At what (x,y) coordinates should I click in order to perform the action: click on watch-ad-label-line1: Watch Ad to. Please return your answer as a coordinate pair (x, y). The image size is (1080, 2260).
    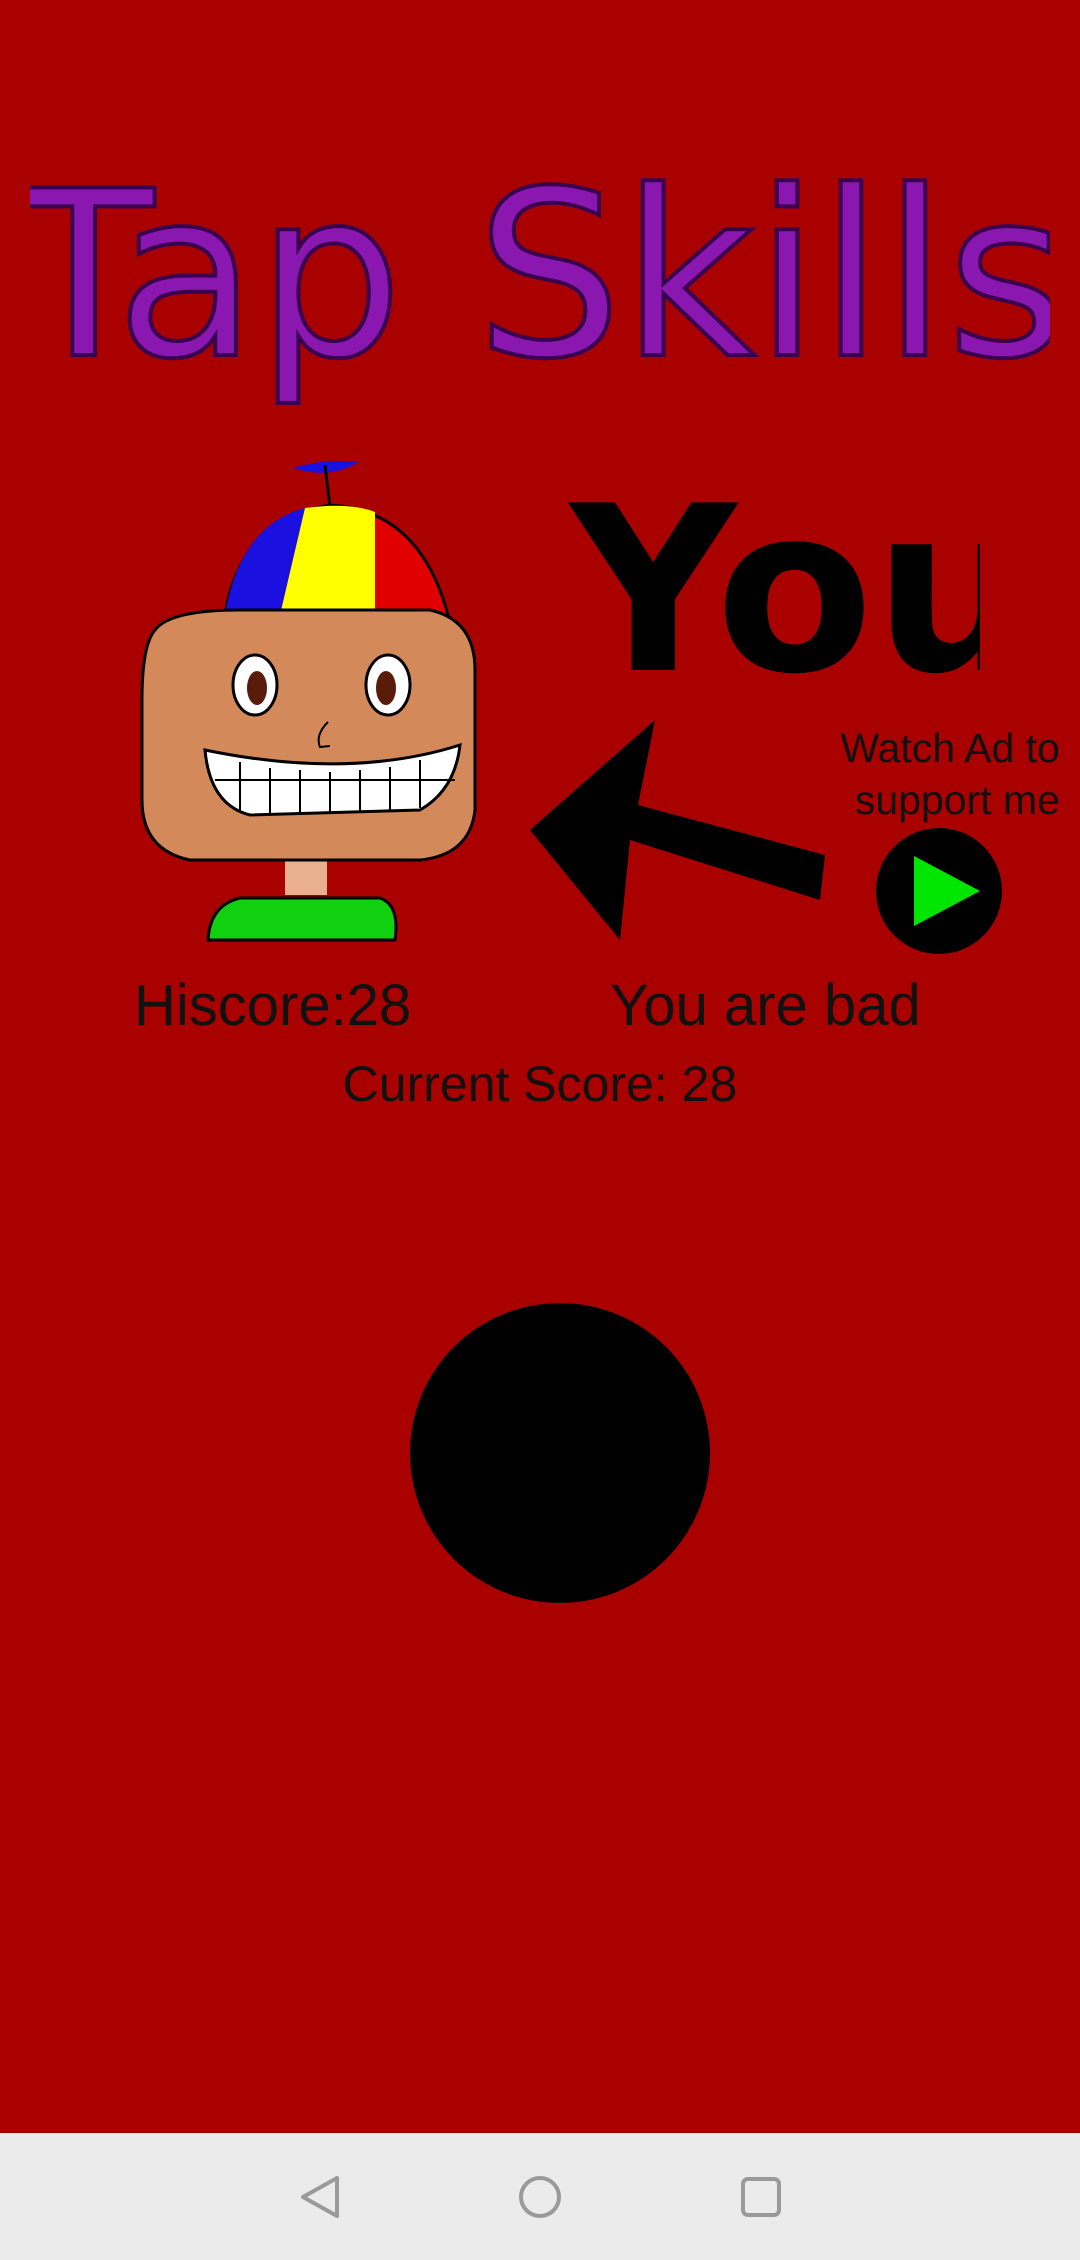
    Looking at the image, I should click on (950, 748).